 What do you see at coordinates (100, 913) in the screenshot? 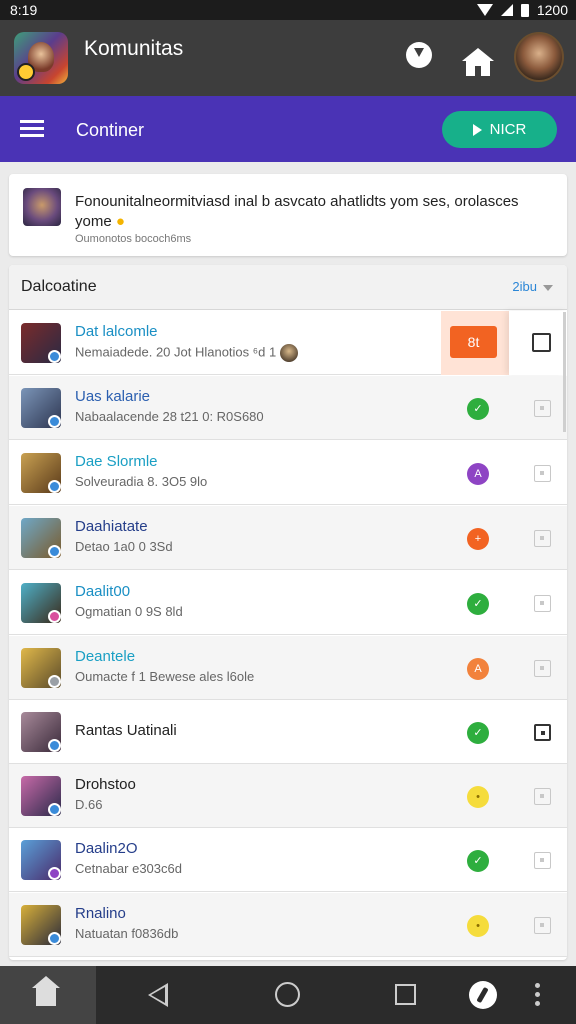
I see `item-title: Rnalino` at bounding box center [100, 913].